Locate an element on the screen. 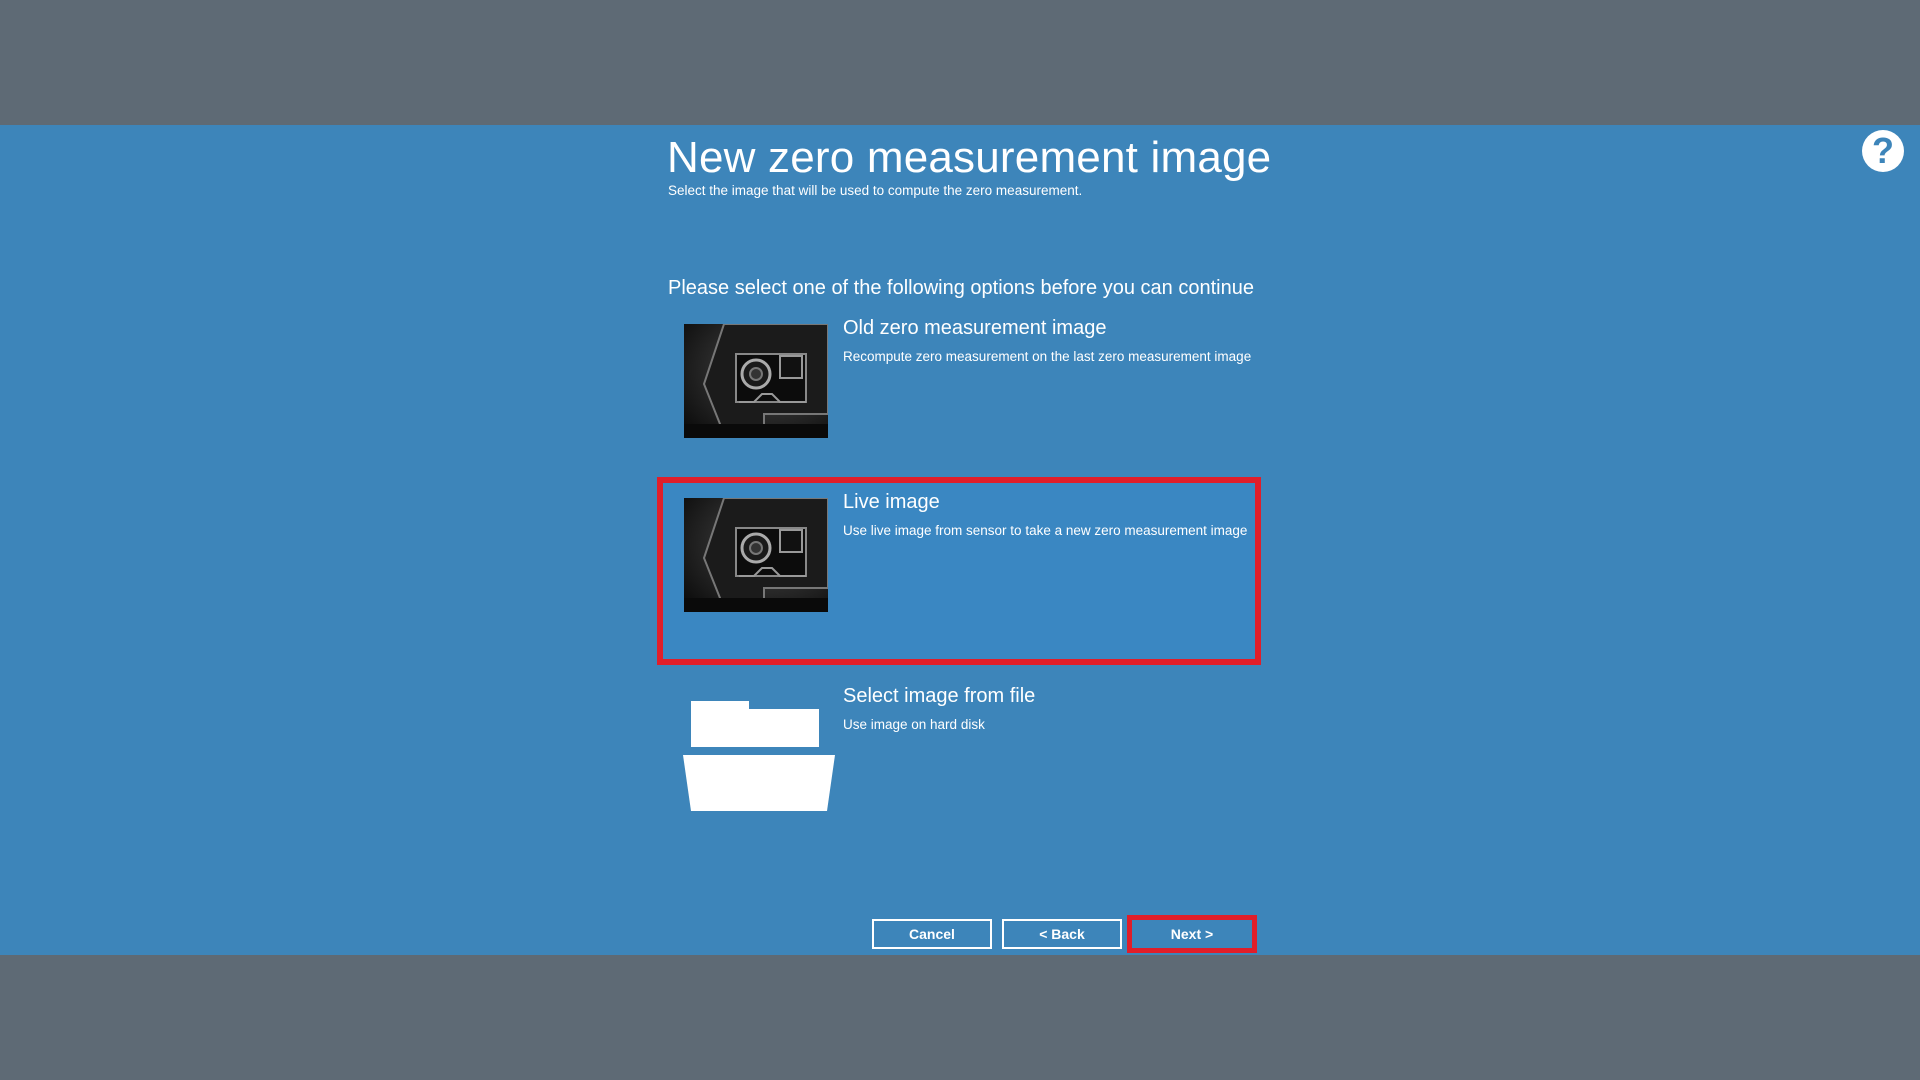 The height and width of the screenshot is (1080, 1920). option-title: Live image is located at coordinates (891, 502).